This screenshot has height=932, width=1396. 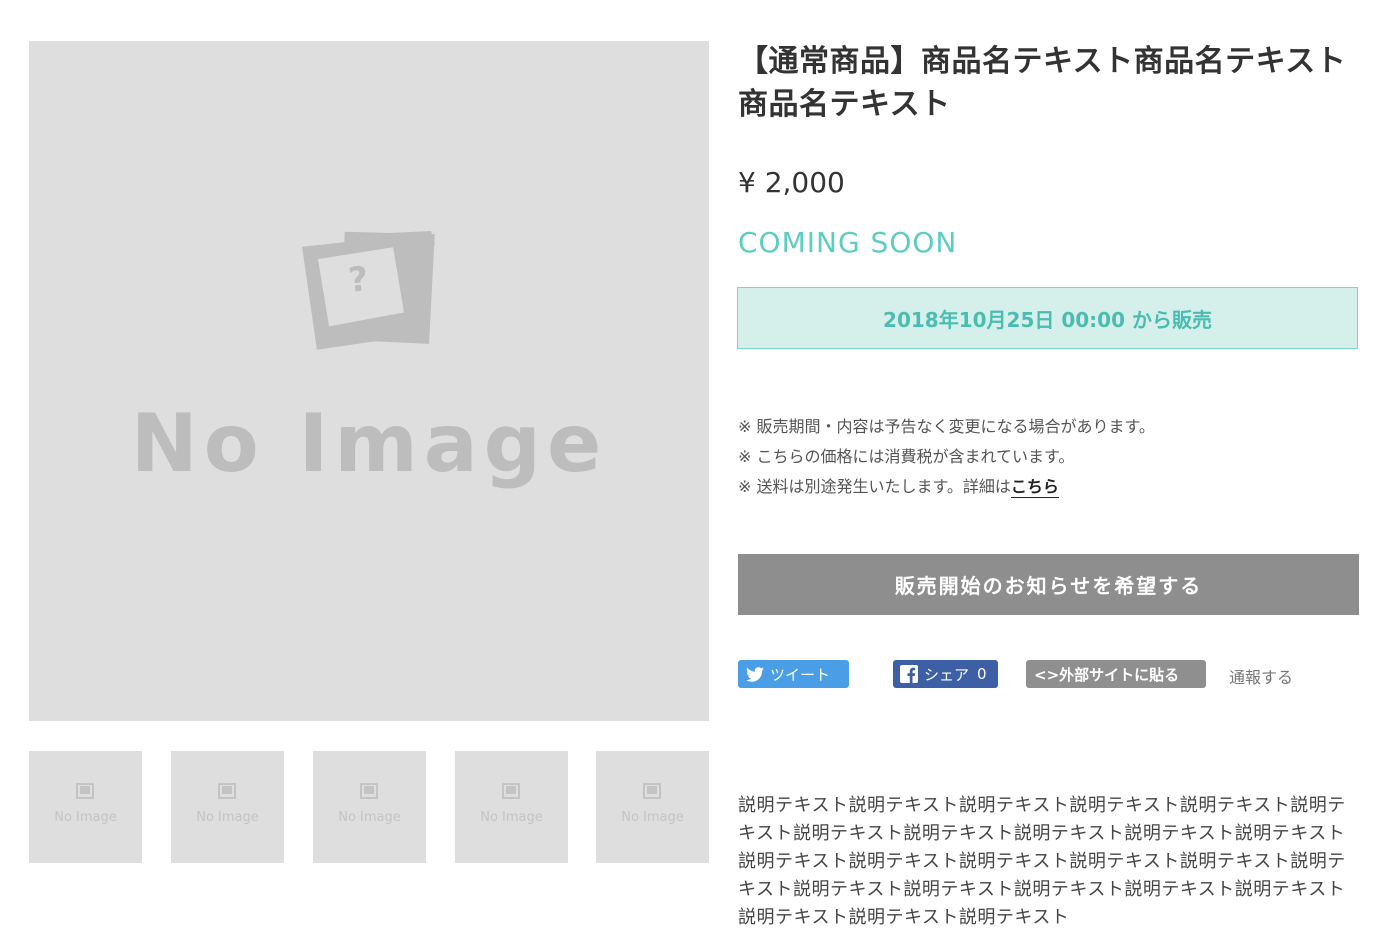 I want to click on note-shipping-text: ※ 送料は別途発生いたします。詳細は, so click(x=874, y=486).